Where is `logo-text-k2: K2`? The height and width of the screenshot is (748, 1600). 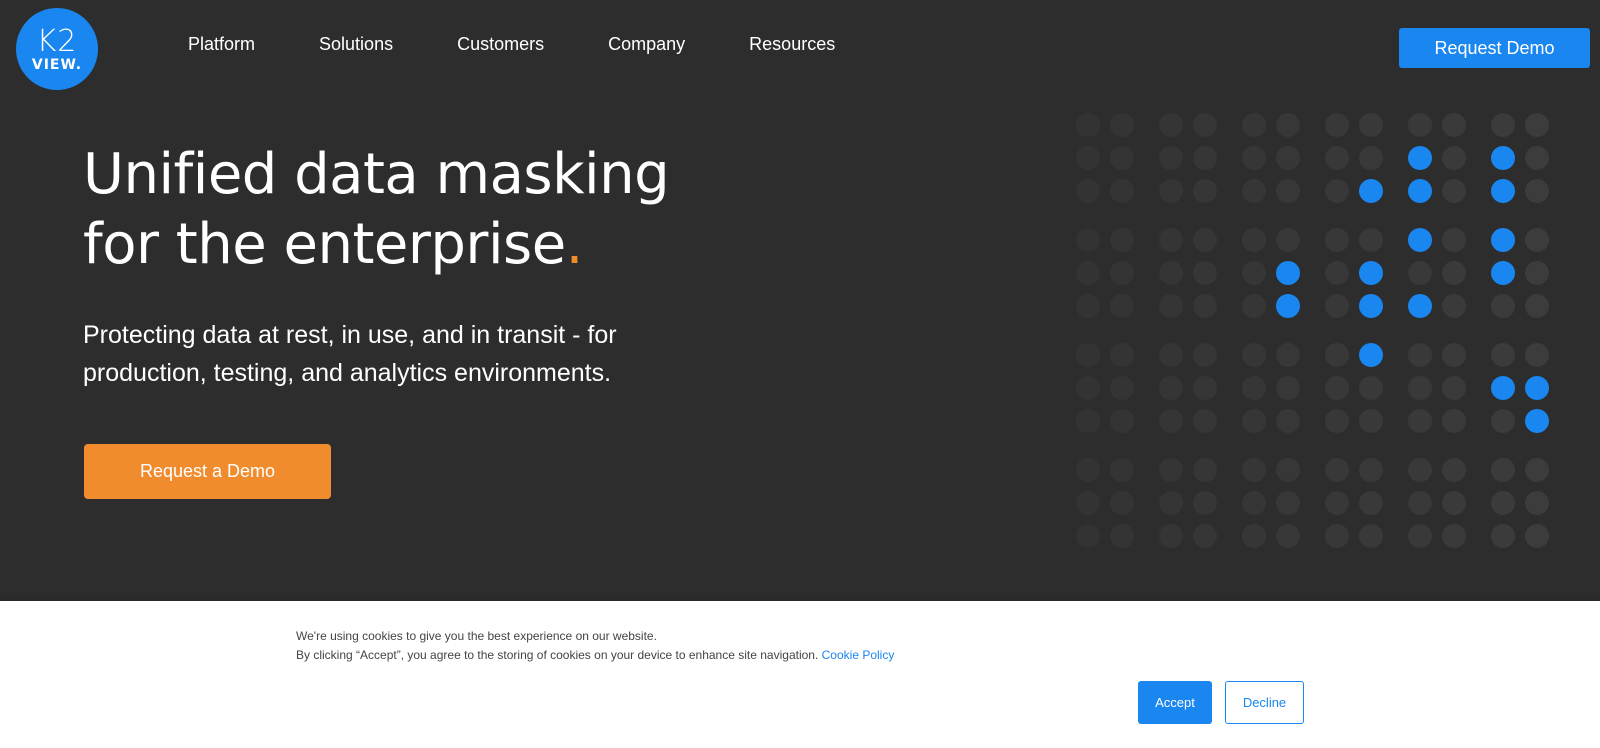
logo-text-k2: K2 is located at coordinates (57, 41).